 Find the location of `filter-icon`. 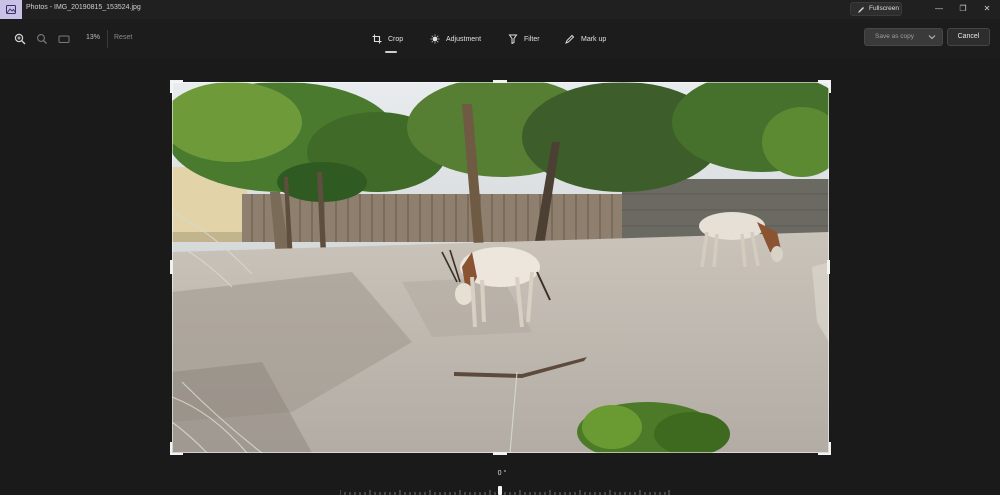

filter-icon is located at coordinates (513, 39).